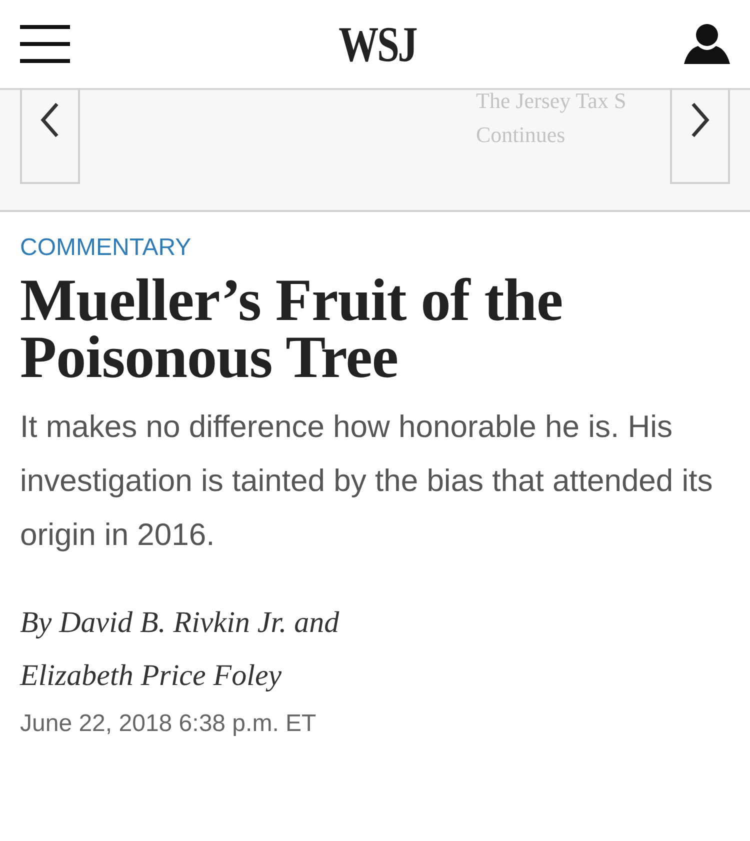 The width and height of the screenshot is (750, 841). Describe the element at coordinates (377, 44) in the screenshot. I see `logo: WSJ` at that location.